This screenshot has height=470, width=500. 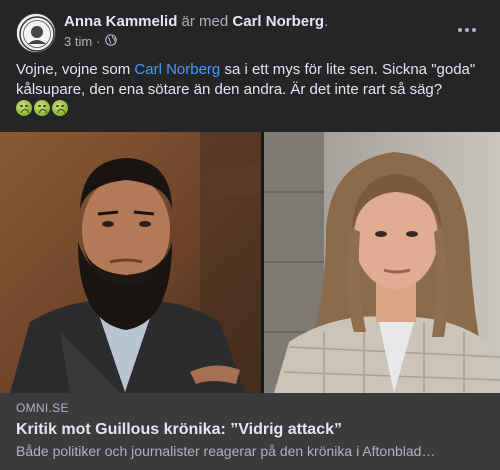 I want to click on post-author-line: Anna Kammelid är med Carl Norberg., so click(x=196, y=21).